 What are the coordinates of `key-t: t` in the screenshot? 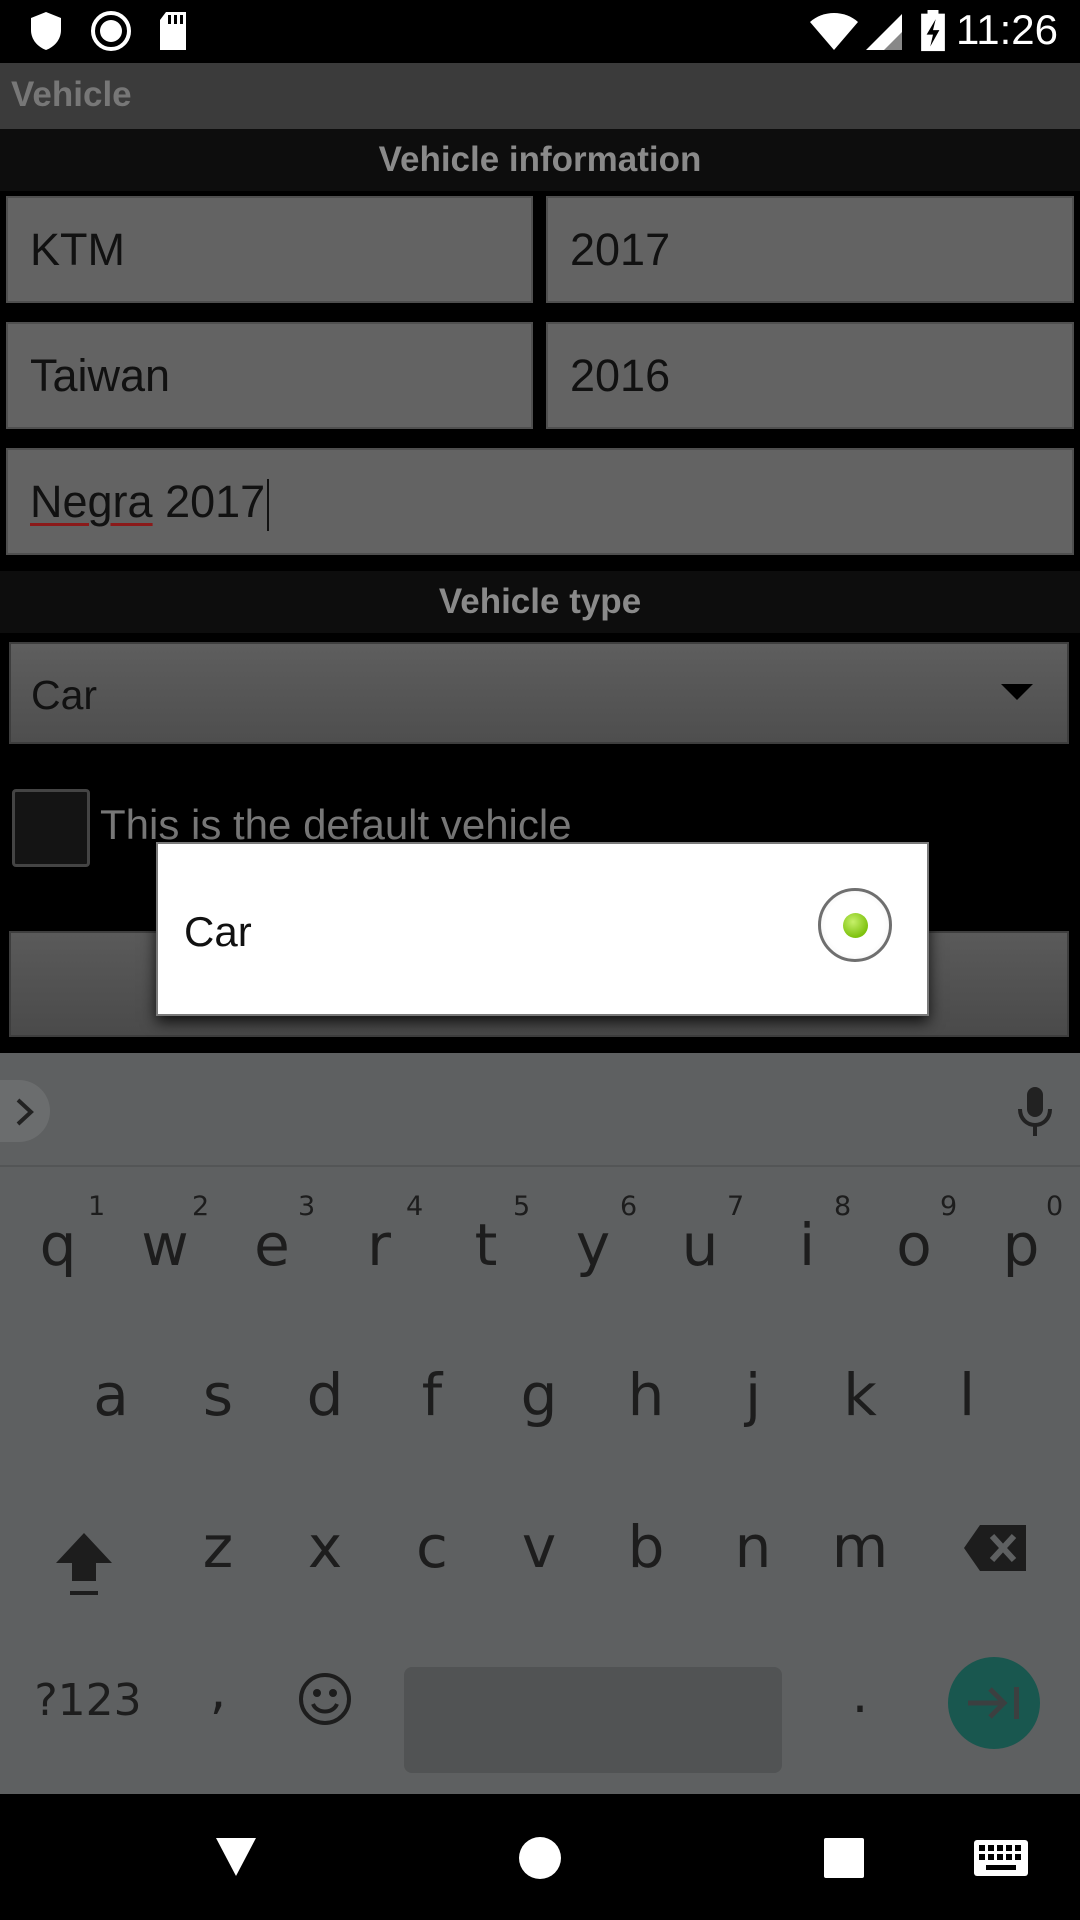 It's located at (486, 1245).